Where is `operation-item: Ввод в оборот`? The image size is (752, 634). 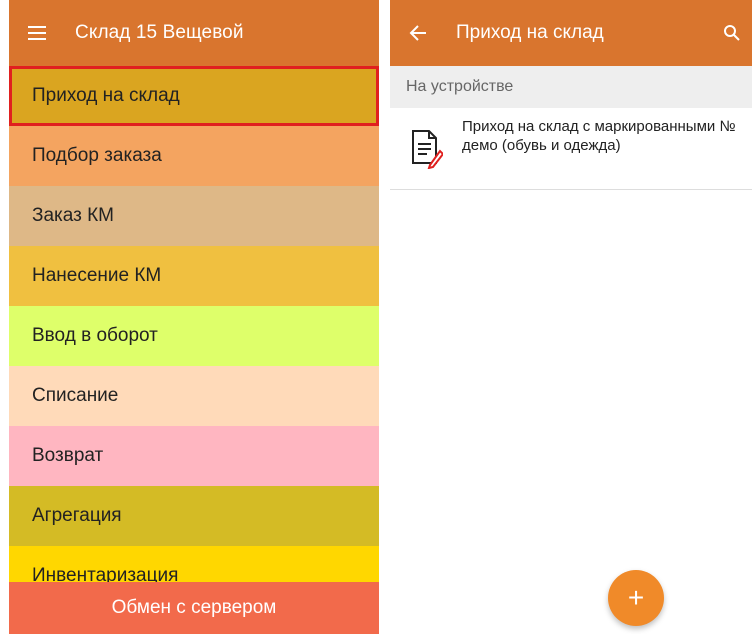 operation-item: Ввод в оборот is located at coordinates (194, 336).